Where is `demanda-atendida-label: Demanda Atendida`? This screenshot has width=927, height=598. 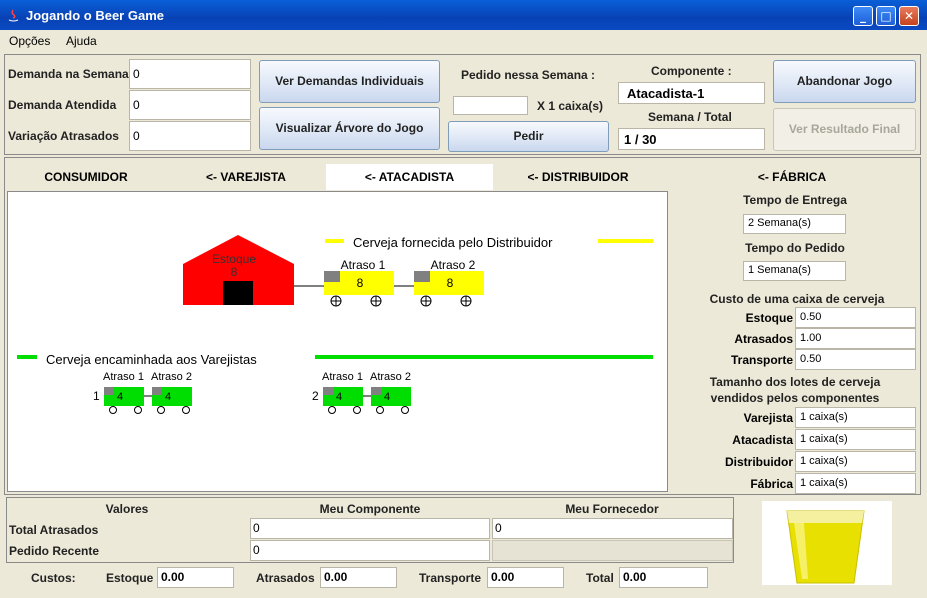 demanda-atendida-label: Demanda Atendida is located at coordinates (62, 105).